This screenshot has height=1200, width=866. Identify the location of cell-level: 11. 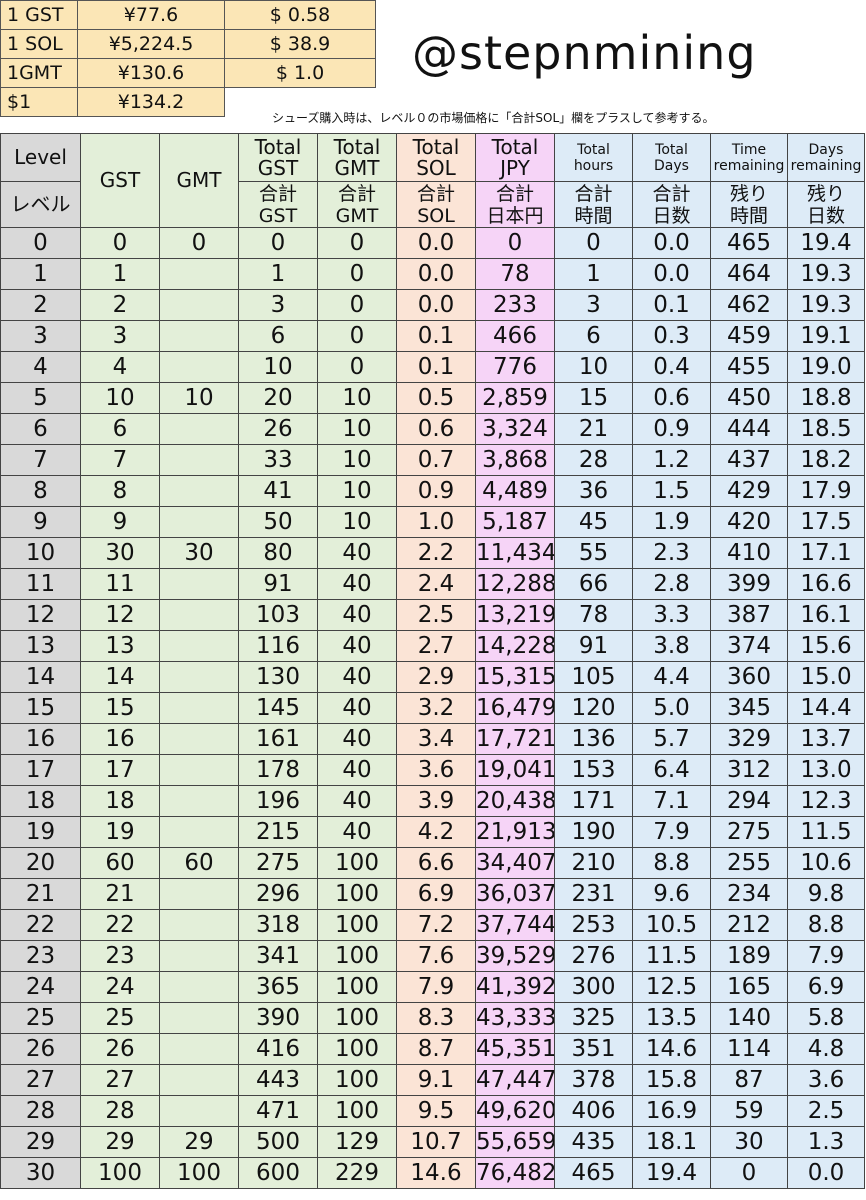
(40, 584).